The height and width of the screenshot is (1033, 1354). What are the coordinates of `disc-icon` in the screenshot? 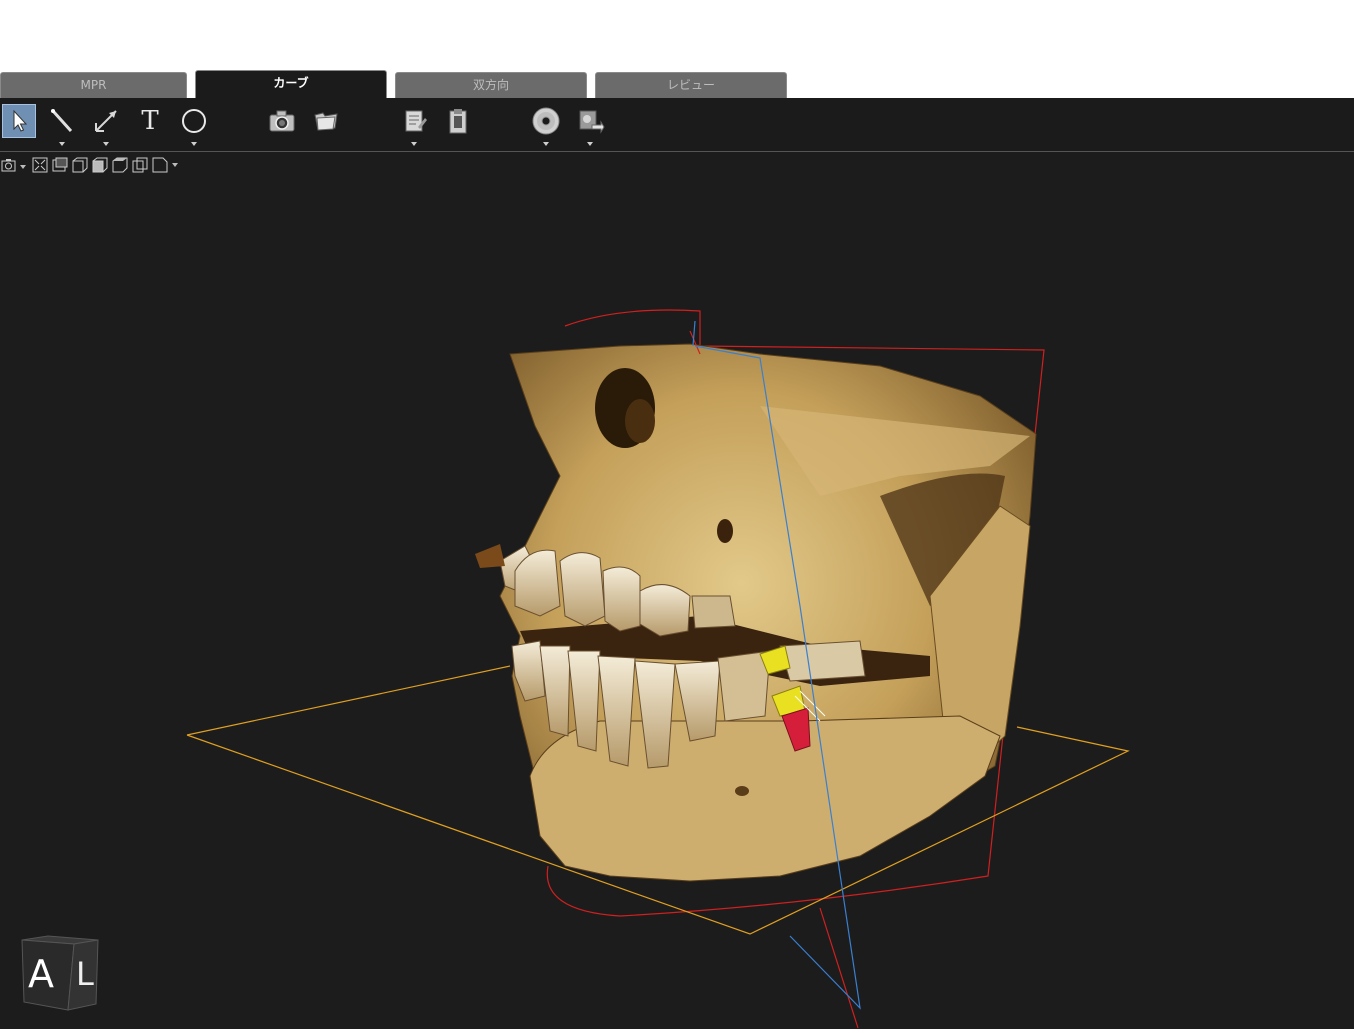 It's located at (546, 121).